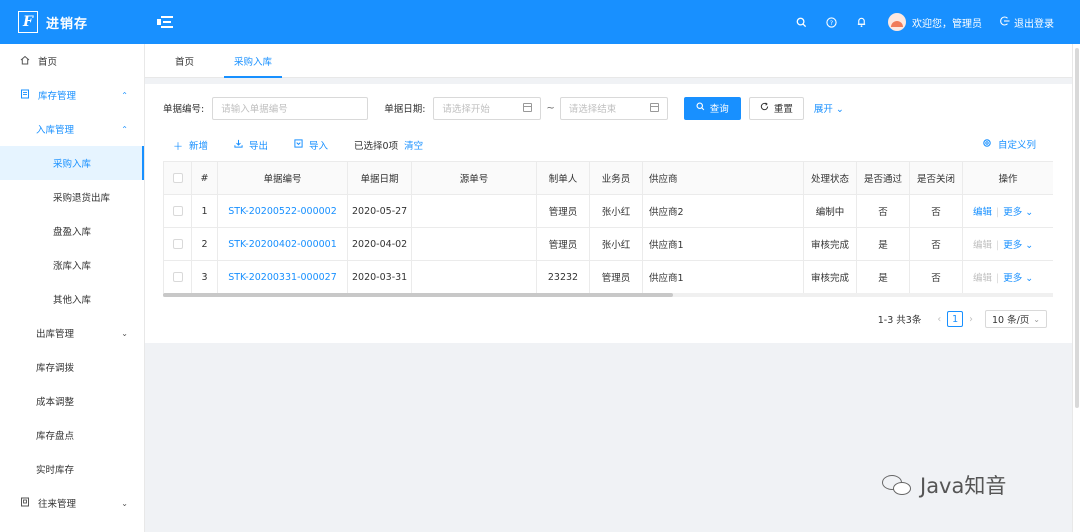 The image size is (1080, 532). What do you see at coordinates (72, 129) in the screenshot?
I see `sidebar-item-inbound: 入库管理 ⌃` at bounding box center [72, 129].